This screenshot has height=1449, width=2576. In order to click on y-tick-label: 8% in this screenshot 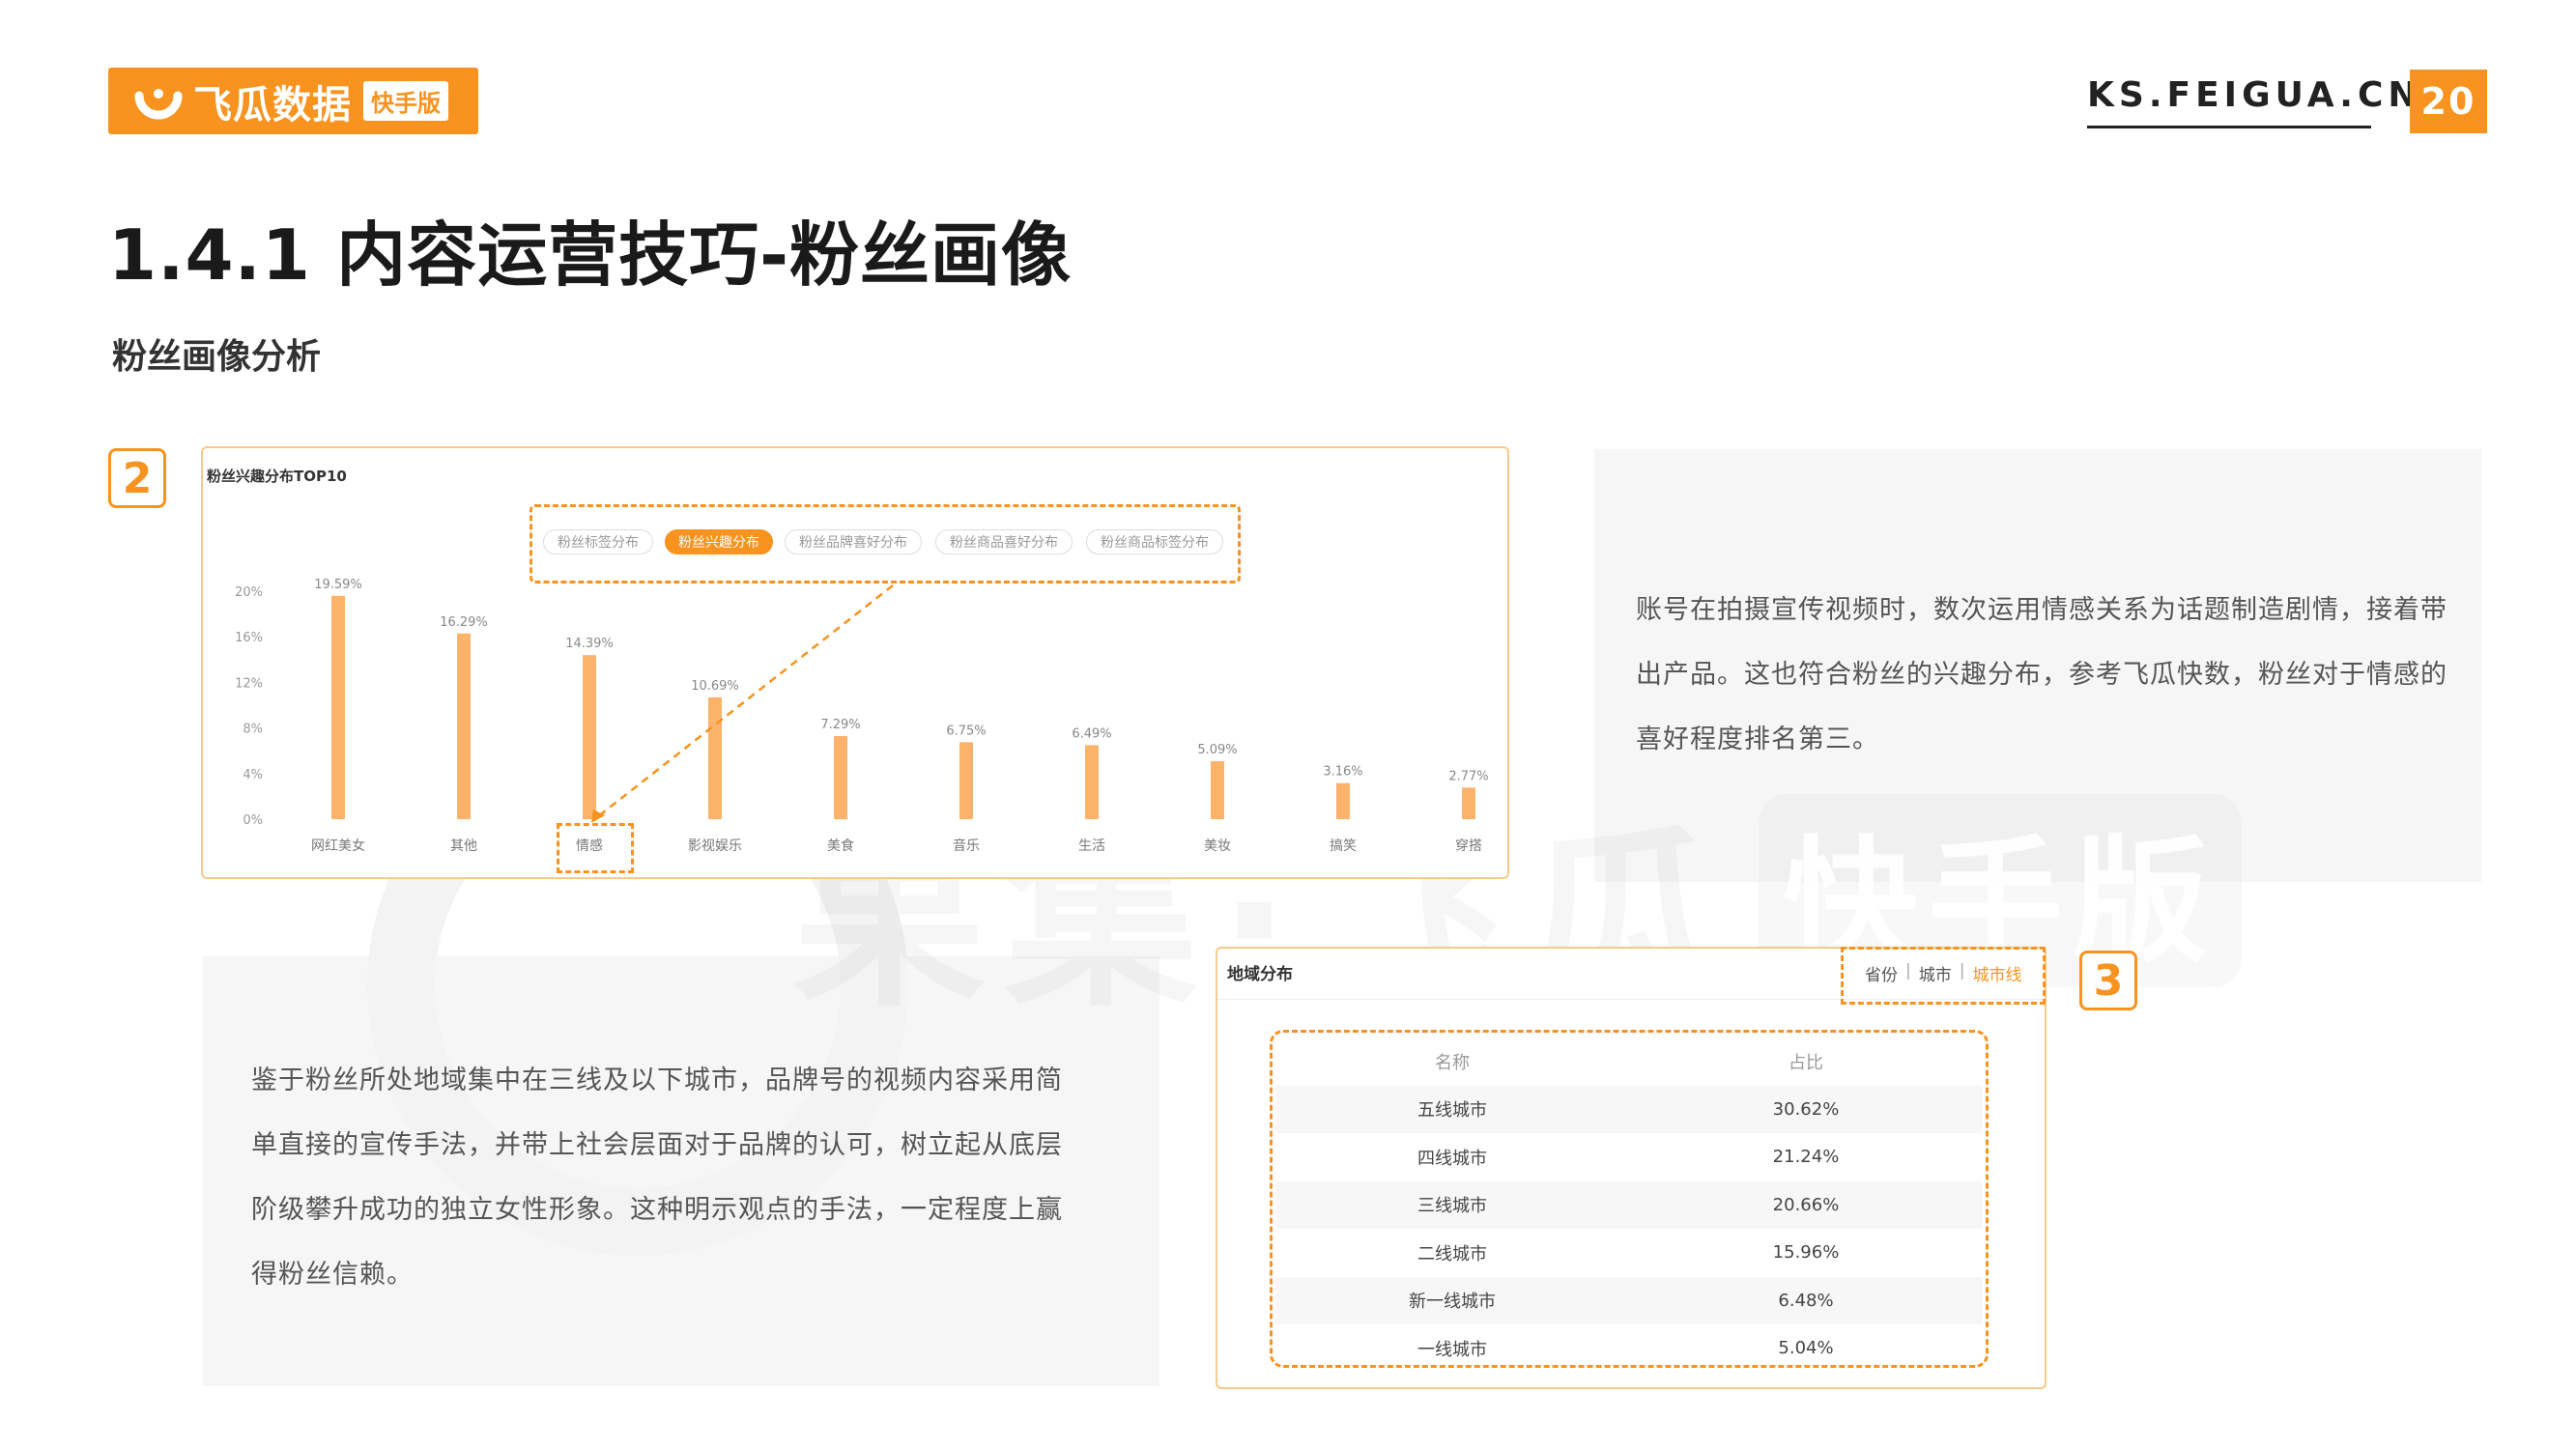, I will do `click(253, 730)`.